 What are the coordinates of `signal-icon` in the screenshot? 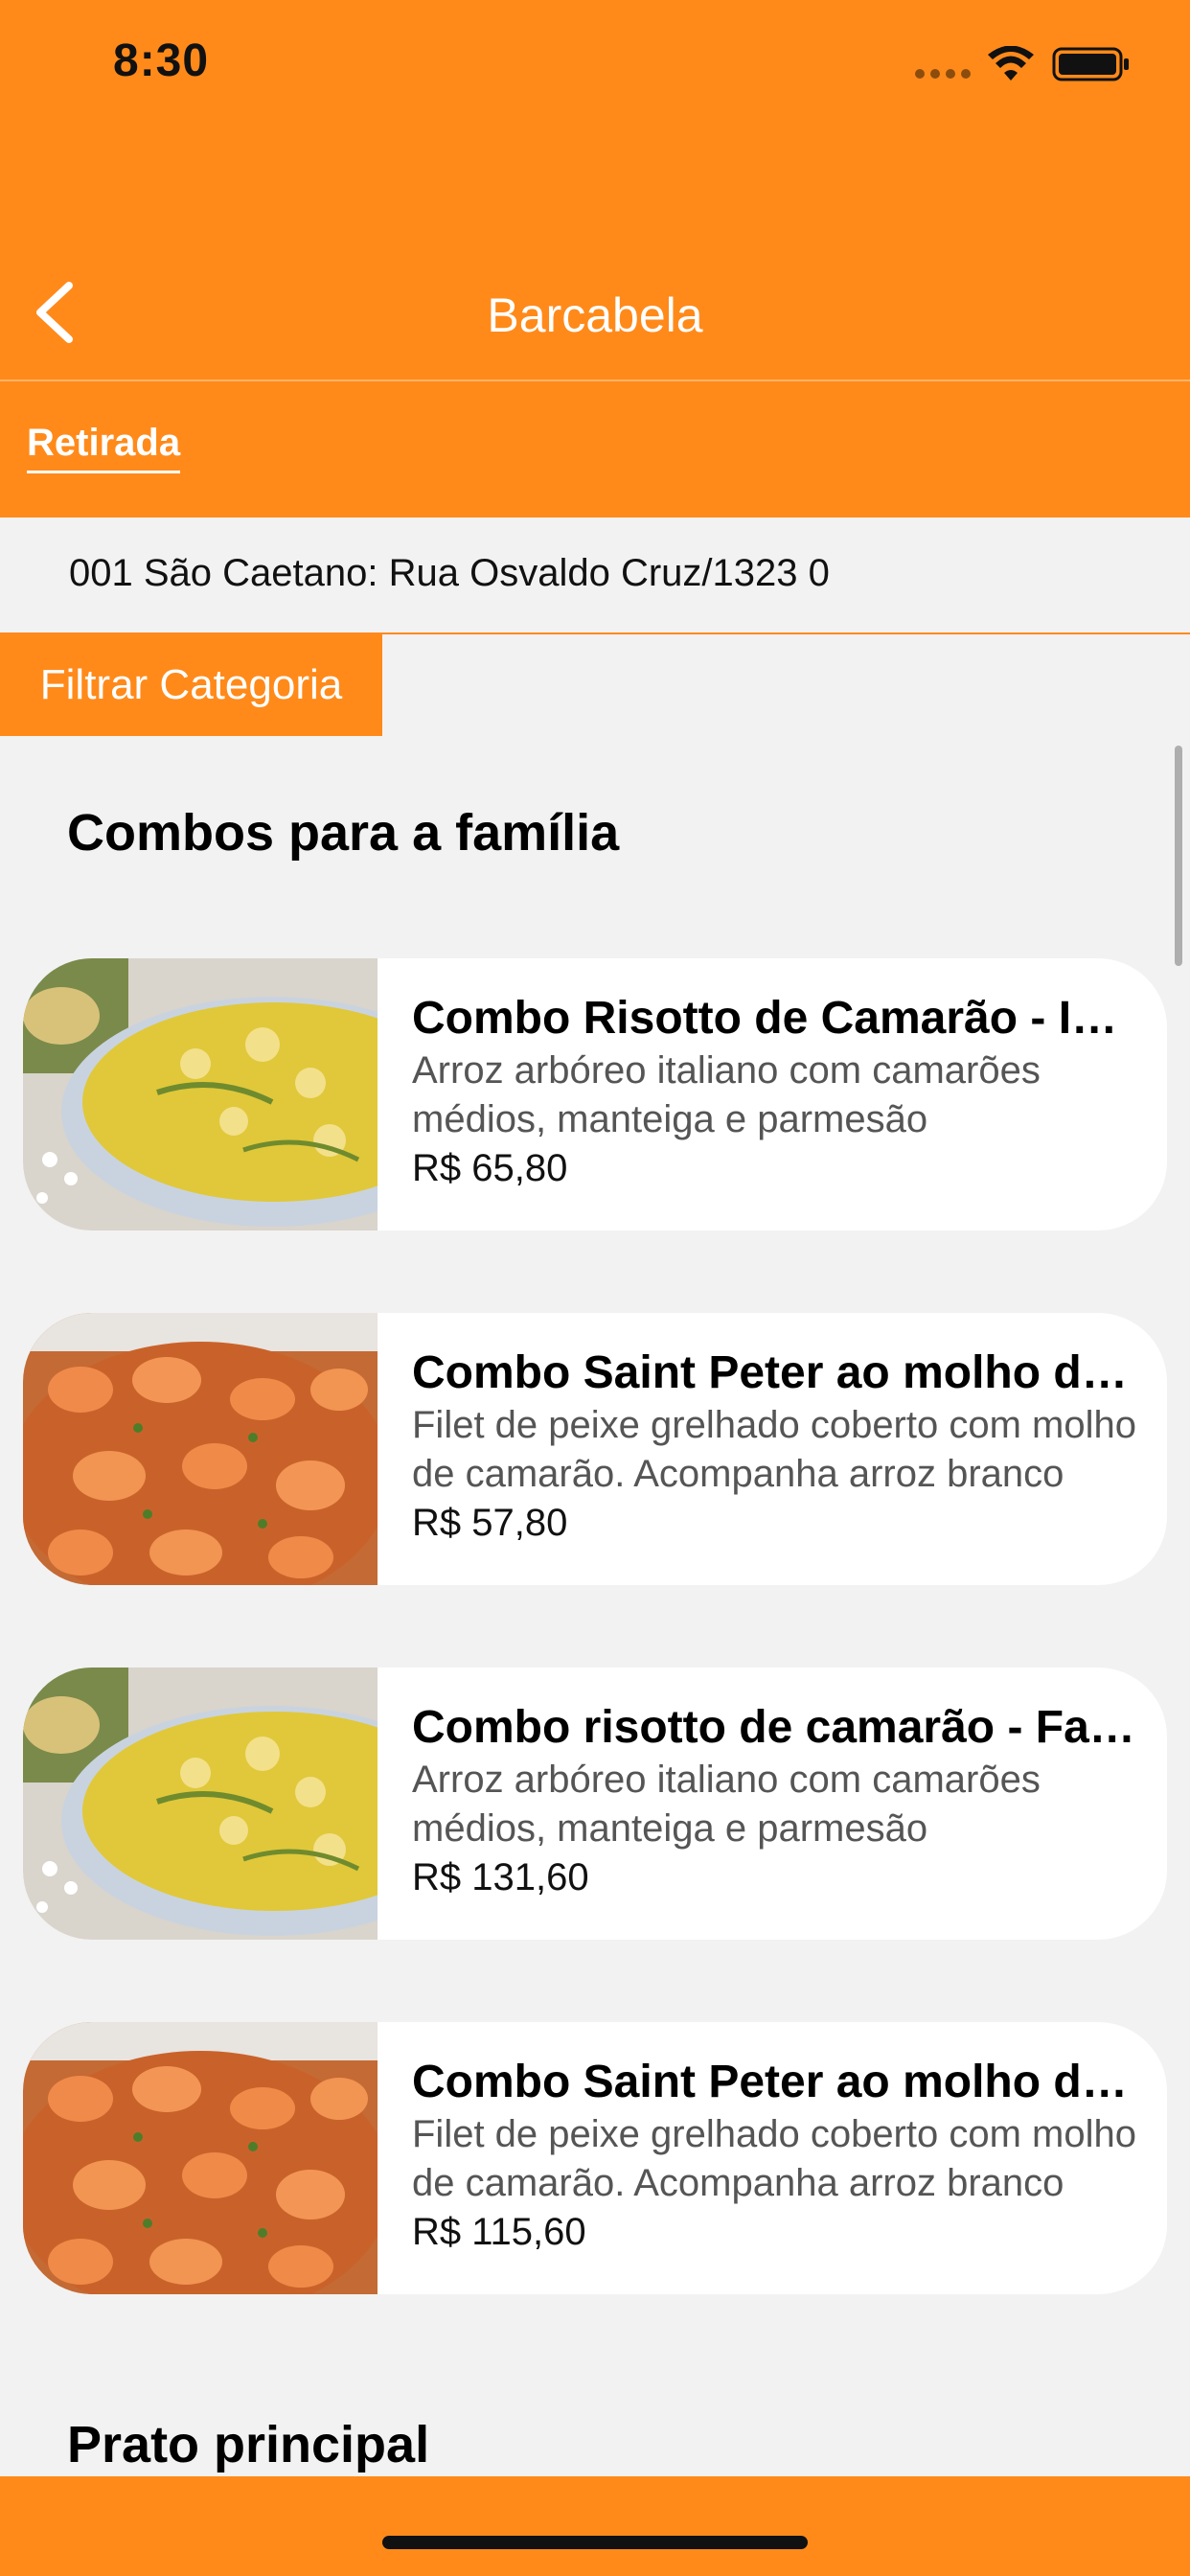 It's located at (944, 74).